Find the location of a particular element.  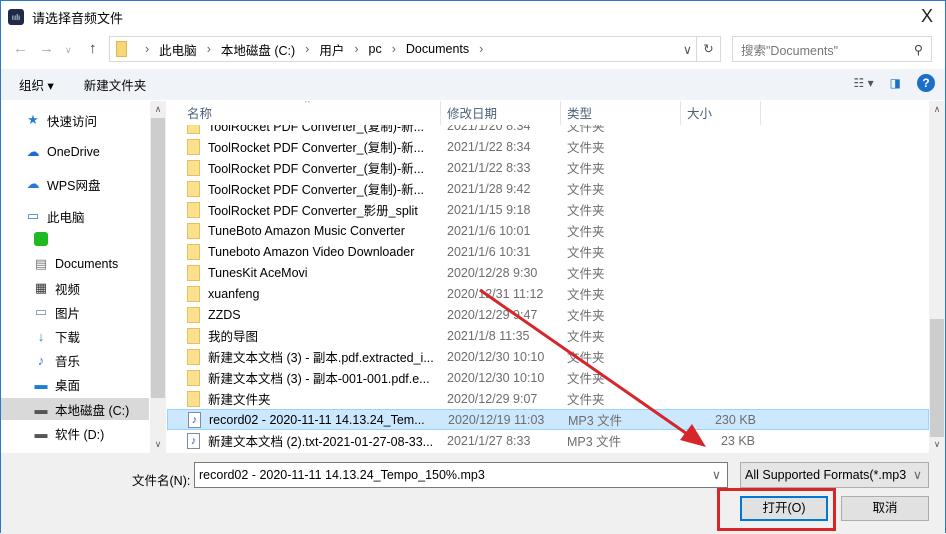

file-name: ZZDS is located at coordinates (224, 314).